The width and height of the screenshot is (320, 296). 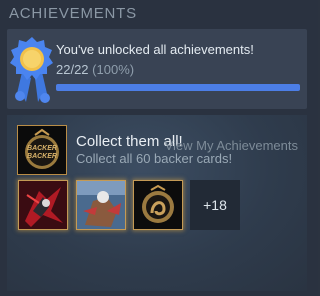 I want to click on section-title: ACHIEVEMENTS, so click(x=73, y=13).